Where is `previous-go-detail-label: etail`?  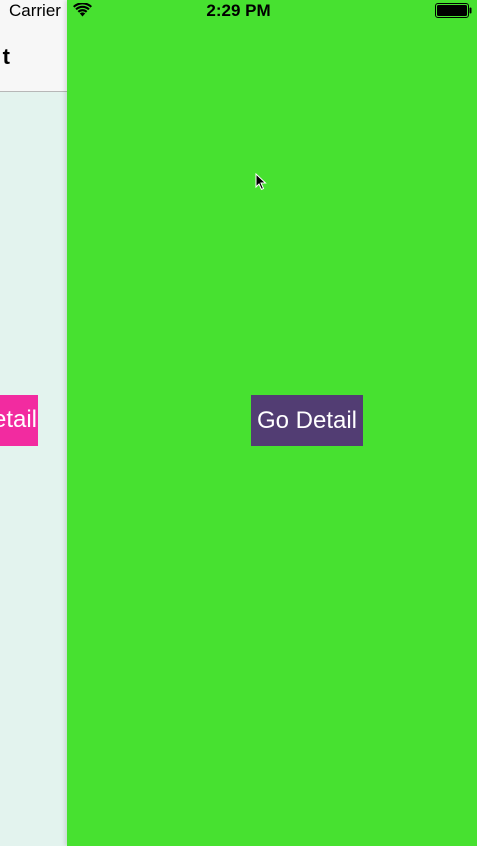
previous-go-detail-label: etail is located at coordinates (18, 419).